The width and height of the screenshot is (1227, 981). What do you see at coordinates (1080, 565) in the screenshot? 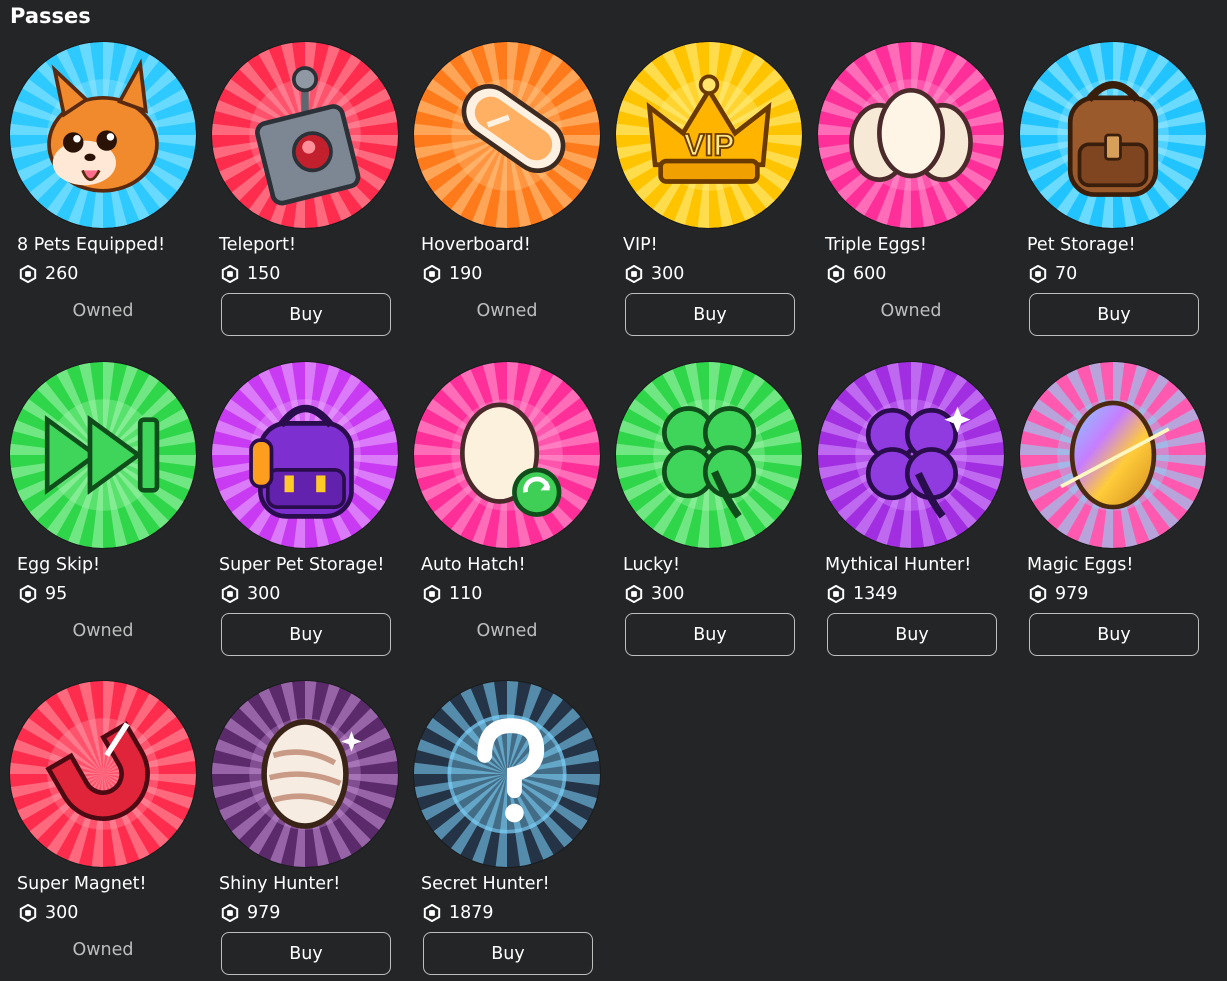
I see `pass-name: Magic Eggs!` at bounding box center [1080, 565].